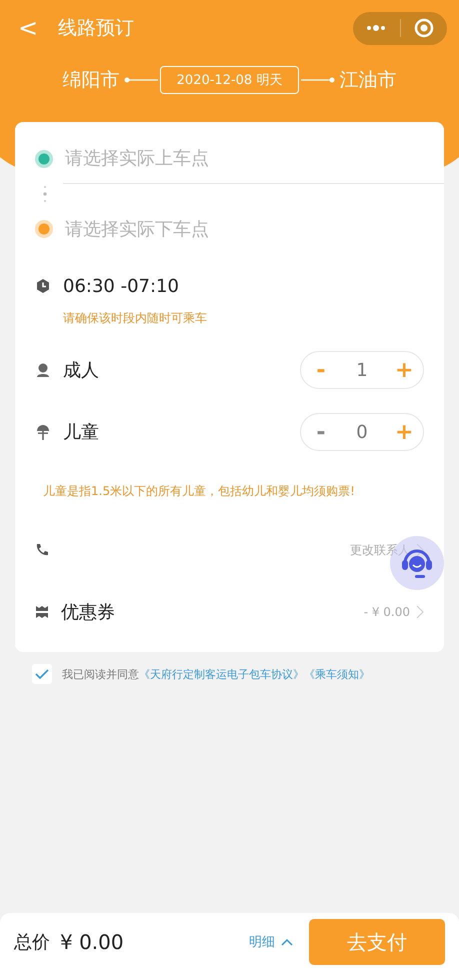 The width and height of the screenshot is (459, 971). What do you see at coordinates (271, 942) in the screenshot?
I see `detail-button: 明细` at bounding box center [271, 942].